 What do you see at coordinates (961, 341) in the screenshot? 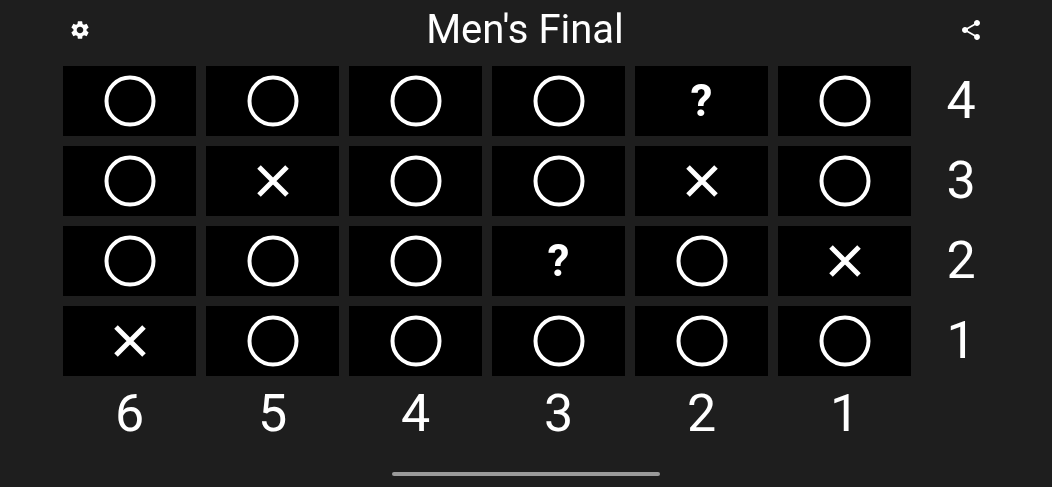
I see `row-label: 1` at bounding box center [961, 341].